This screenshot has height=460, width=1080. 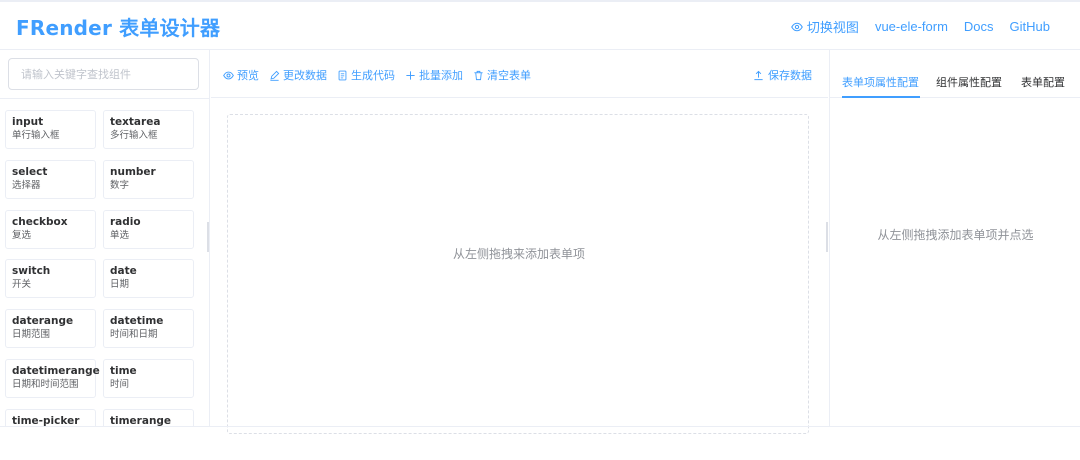 I want to click on sidebar-divider, so click(x=104, y=98).